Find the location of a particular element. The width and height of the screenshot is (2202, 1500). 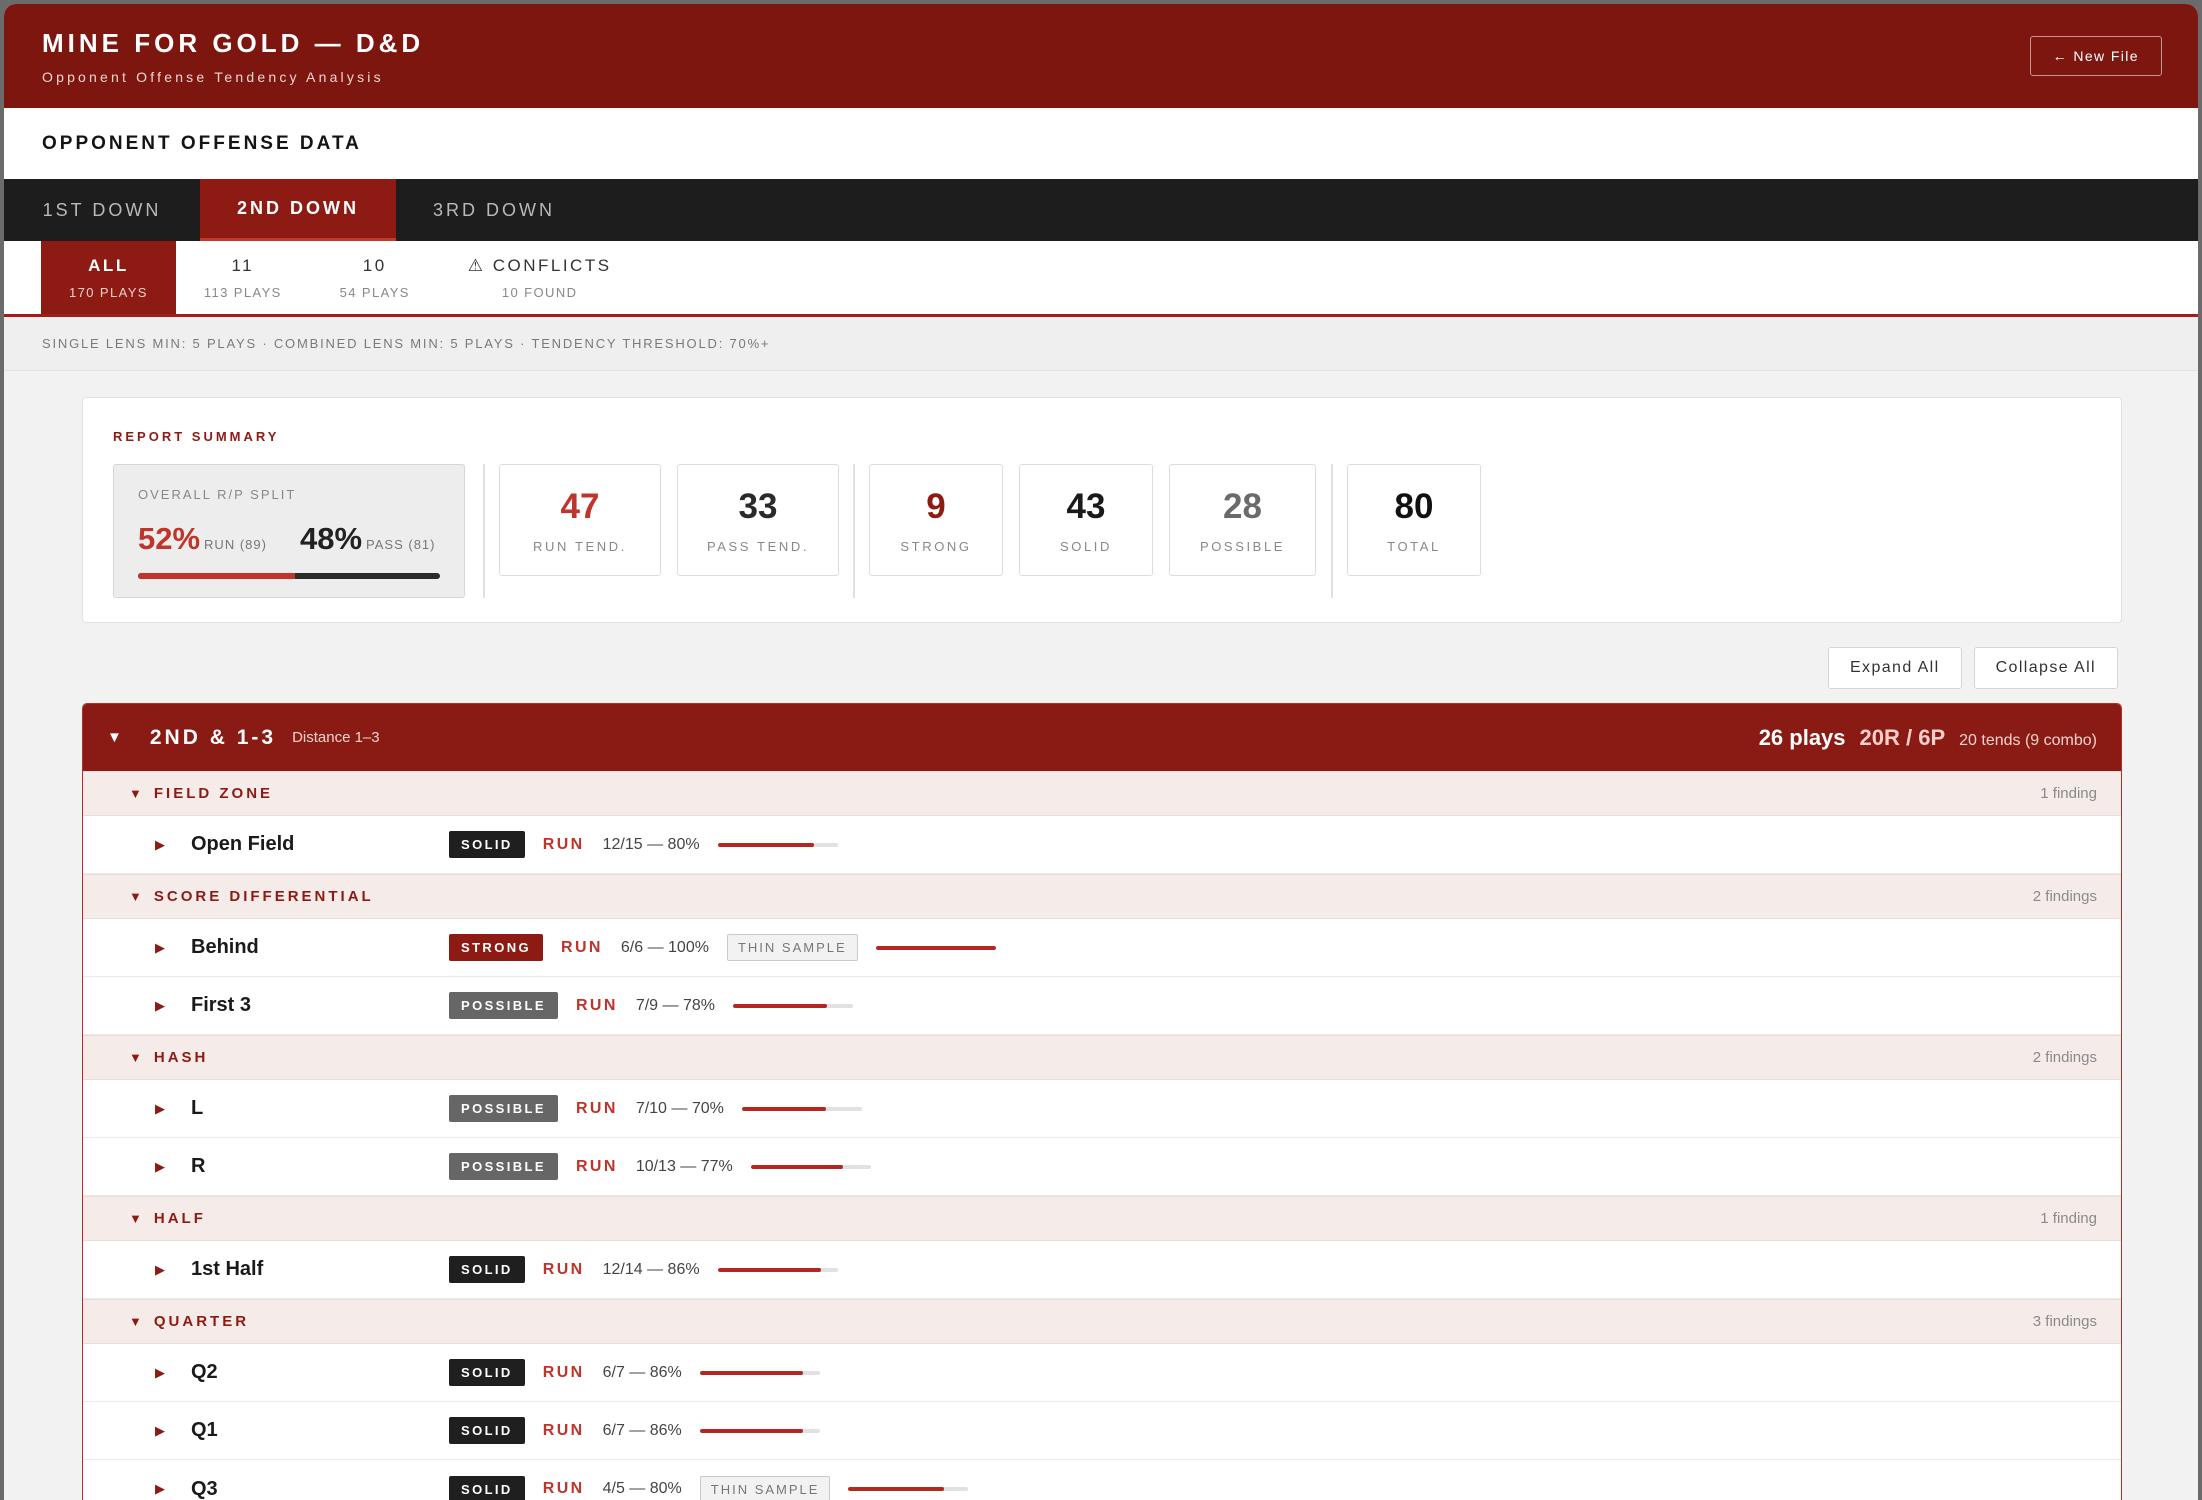

tendency-stat: 12/15 — 80% is located at coordinates (651, 844).